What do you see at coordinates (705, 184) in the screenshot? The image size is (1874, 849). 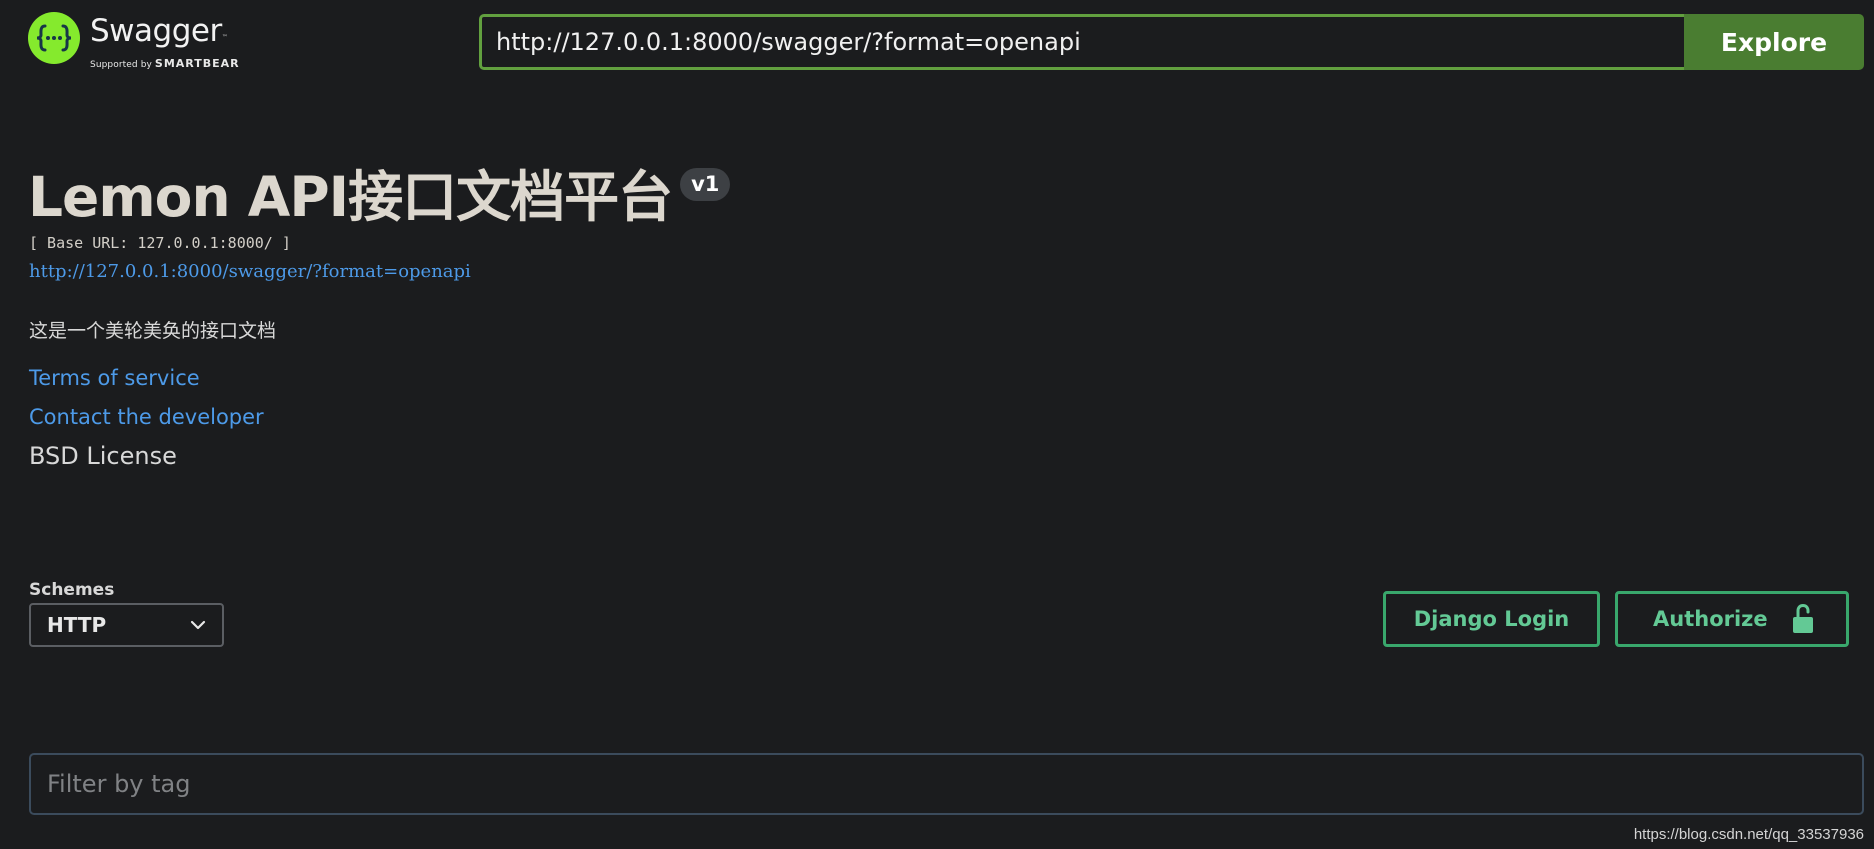 I see `version-badge: v1` at bounding box center [705, 184].